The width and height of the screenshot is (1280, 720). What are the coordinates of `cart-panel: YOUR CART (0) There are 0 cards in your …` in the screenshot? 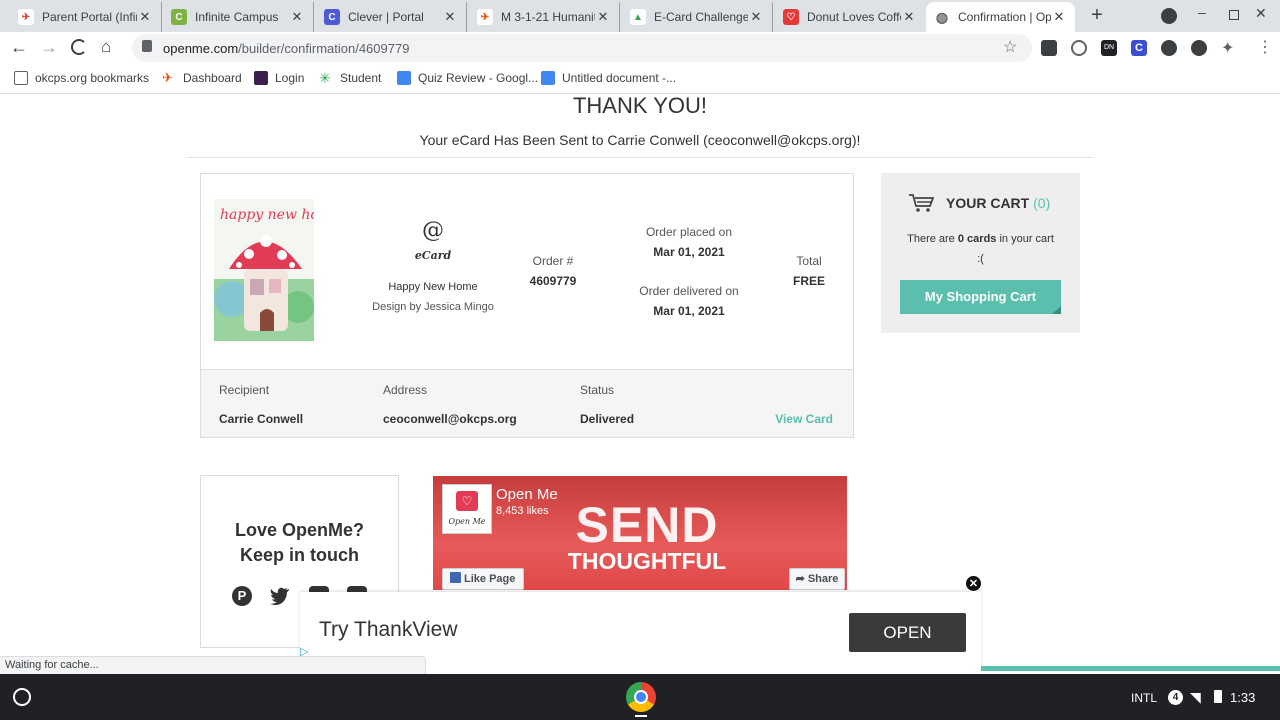 It's located at (980, 253).